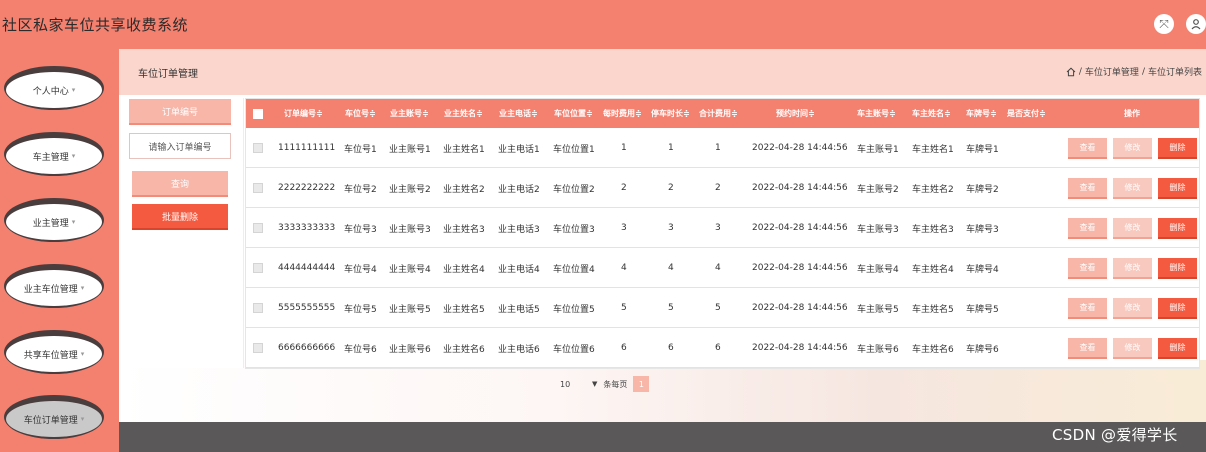 This screenshot has width=1206, height=452. I want to click on home-icon, so click(1071, 72).